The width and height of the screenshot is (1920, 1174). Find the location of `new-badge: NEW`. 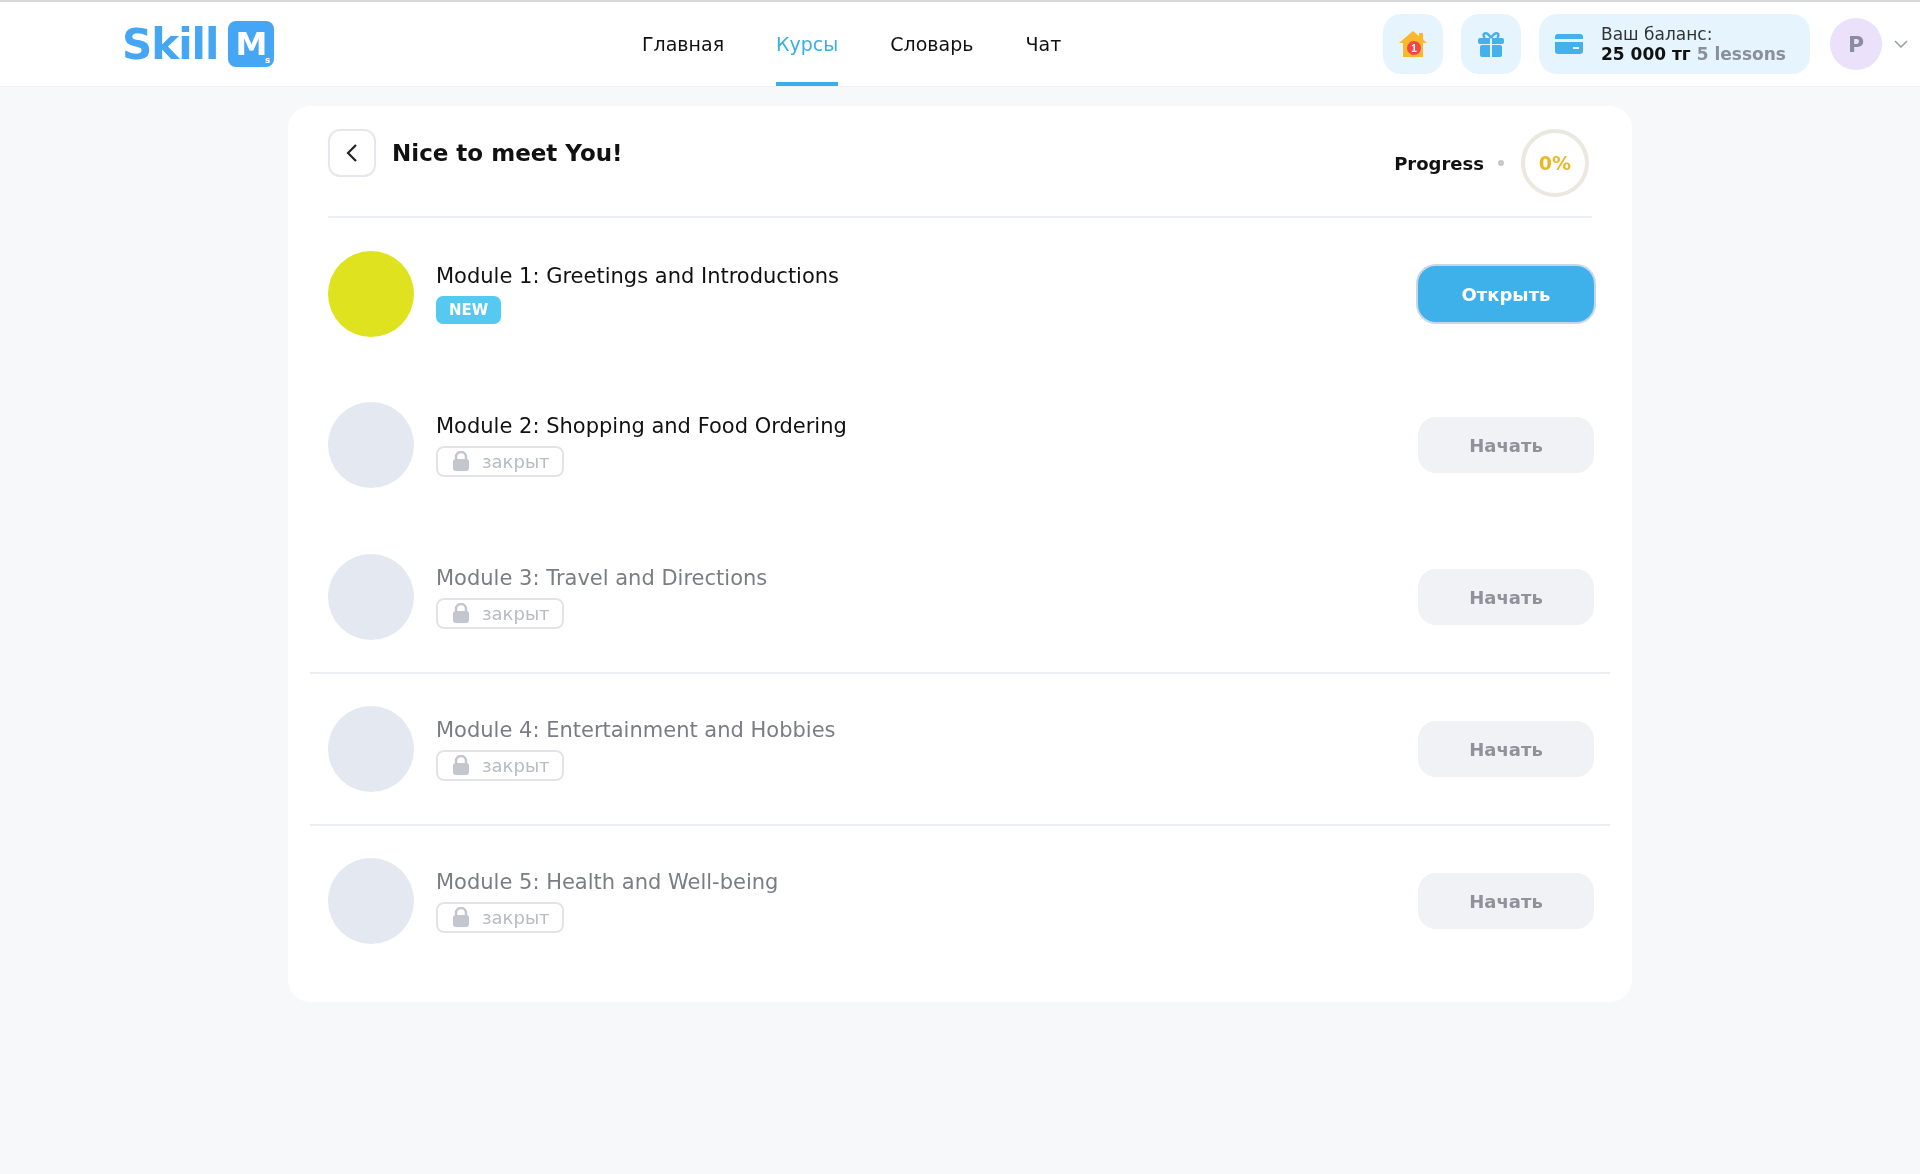

new-badge: NEW is located at coordinates (469, 310).